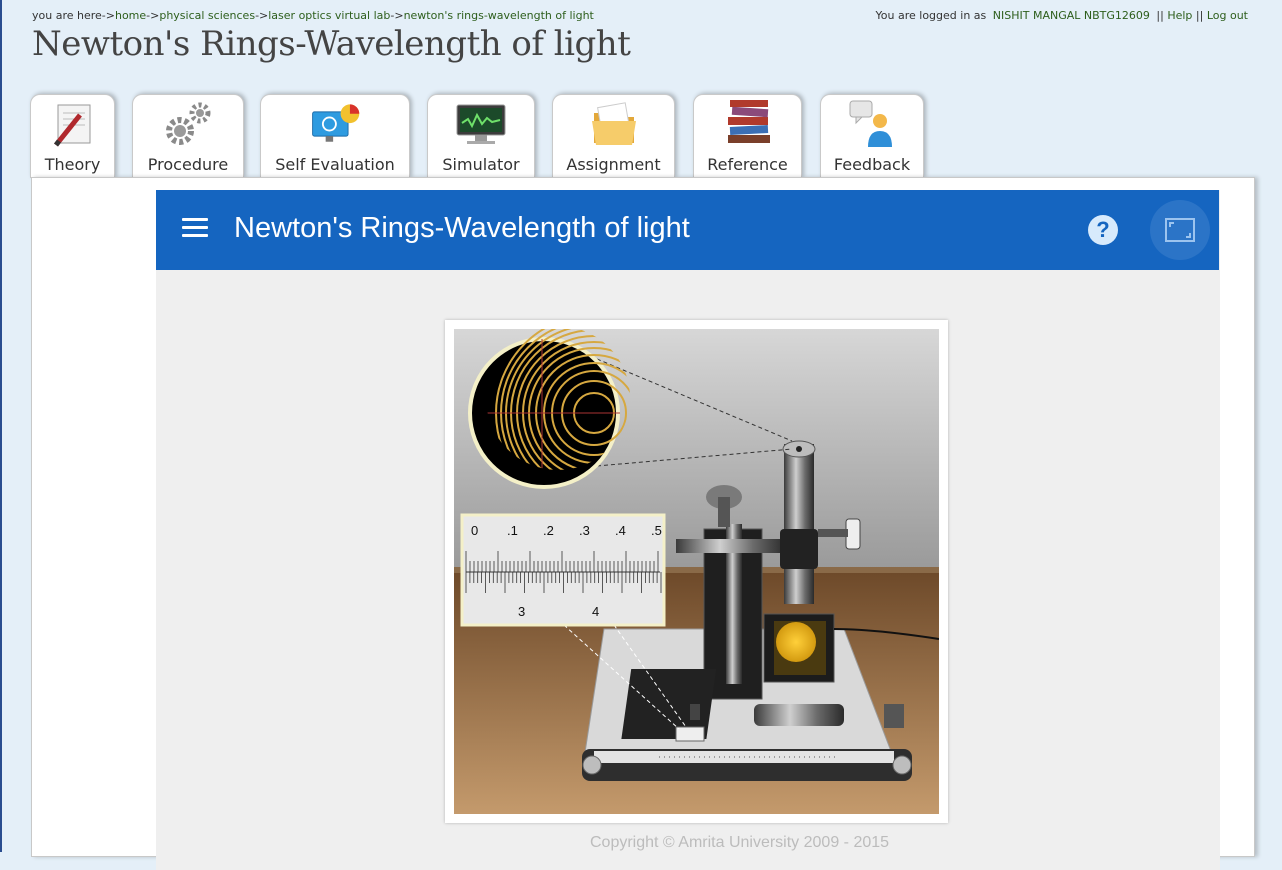 This screenshot has width=1282, height=870. Describe the element at coordinates (335, 124) in the screenshot. I see `self-evaluation-icon` at that location.